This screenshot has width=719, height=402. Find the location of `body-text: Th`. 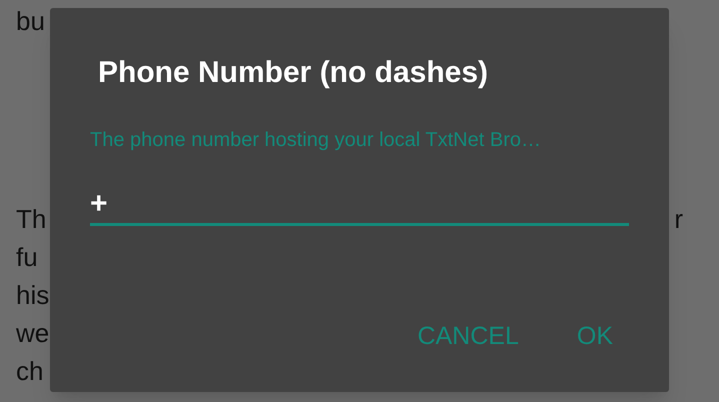

body-text: Th is located at coordinates (31, 219).